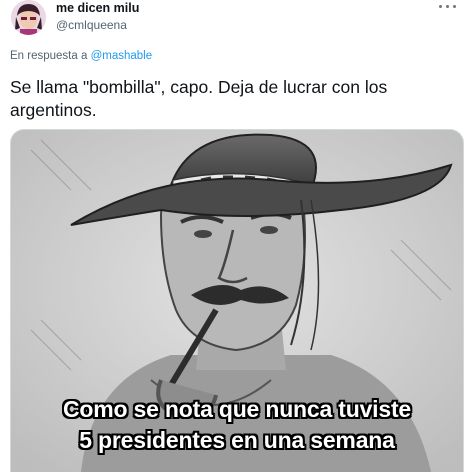 Image resolution: width=469 pixels, height=472 pixels. I want to click on avatar, so click(28, 17).